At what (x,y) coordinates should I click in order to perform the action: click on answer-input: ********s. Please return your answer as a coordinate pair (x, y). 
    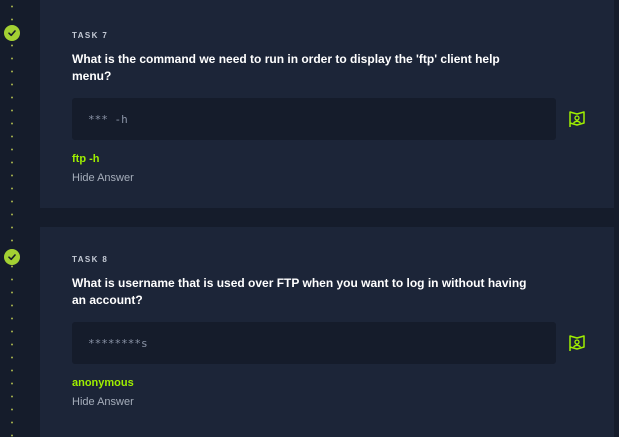
    Looking at the image, I should click on (314, 343).